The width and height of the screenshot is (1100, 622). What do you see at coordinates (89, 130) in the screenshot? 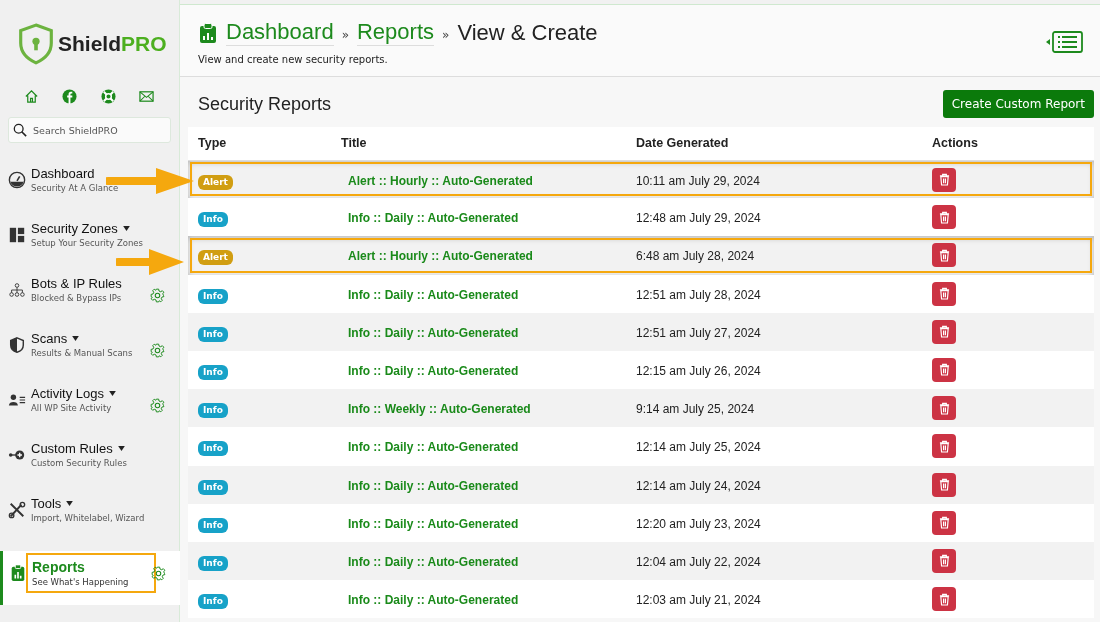
I see `search-field: Search ShieldPRO` at bounding box center [89, 130].